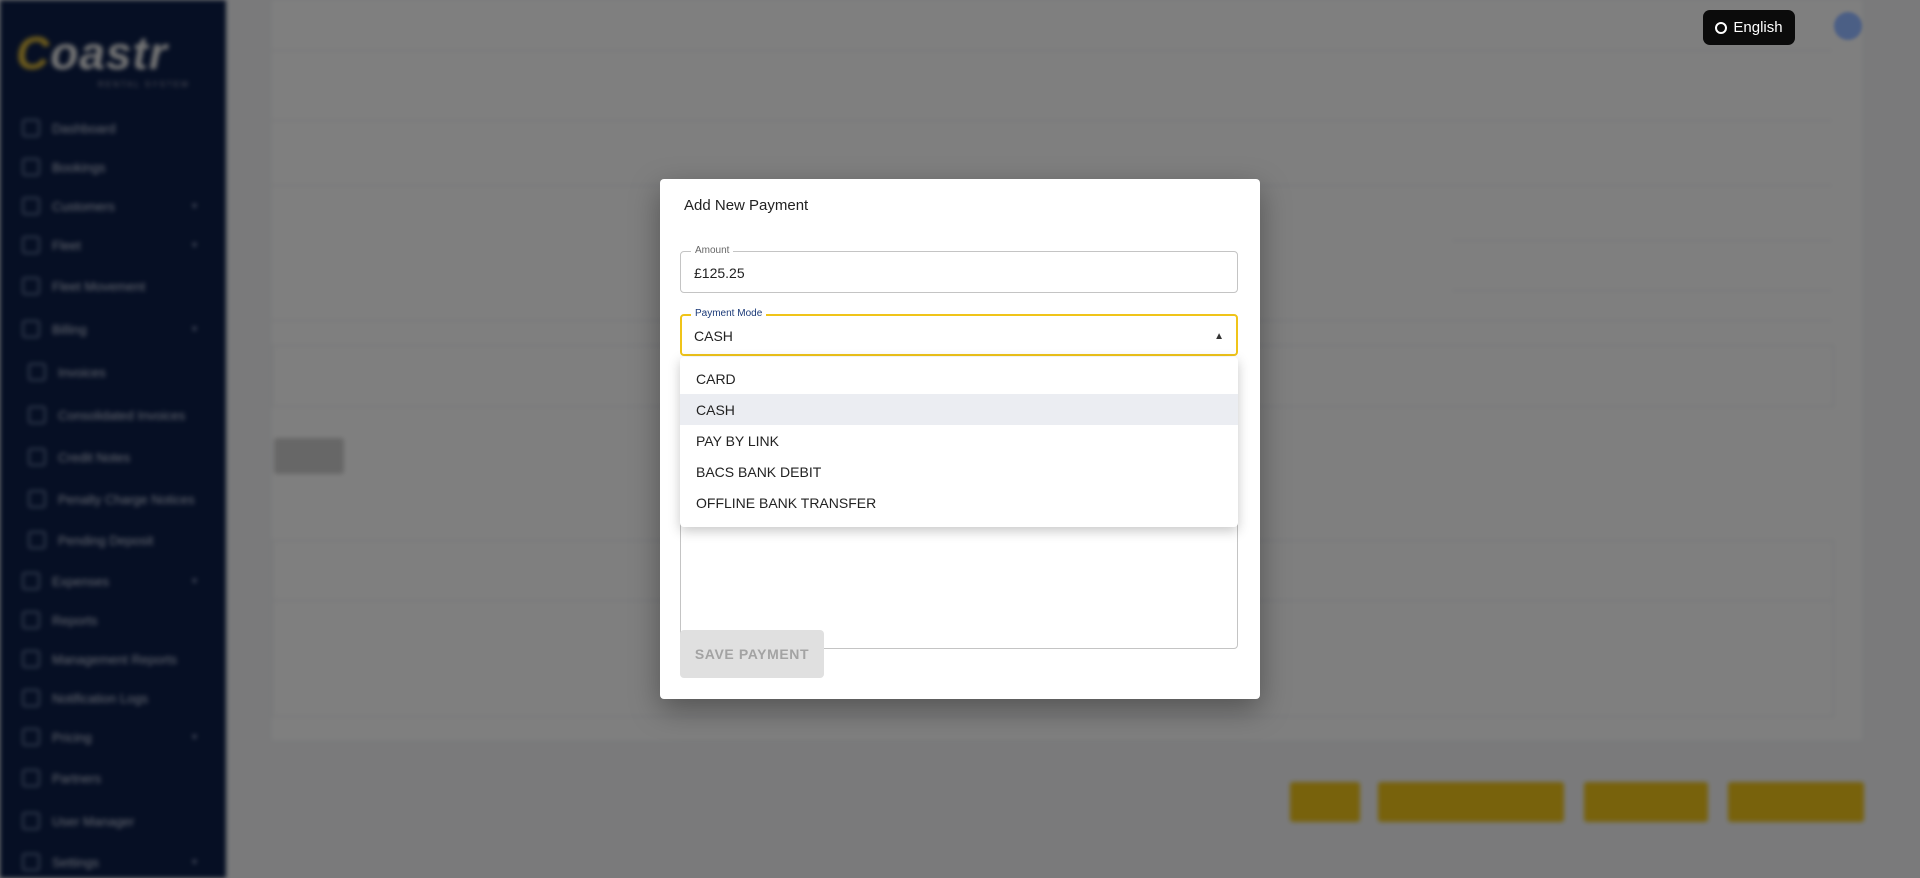  I want to click on option-card: CARD, so click(959, 378).